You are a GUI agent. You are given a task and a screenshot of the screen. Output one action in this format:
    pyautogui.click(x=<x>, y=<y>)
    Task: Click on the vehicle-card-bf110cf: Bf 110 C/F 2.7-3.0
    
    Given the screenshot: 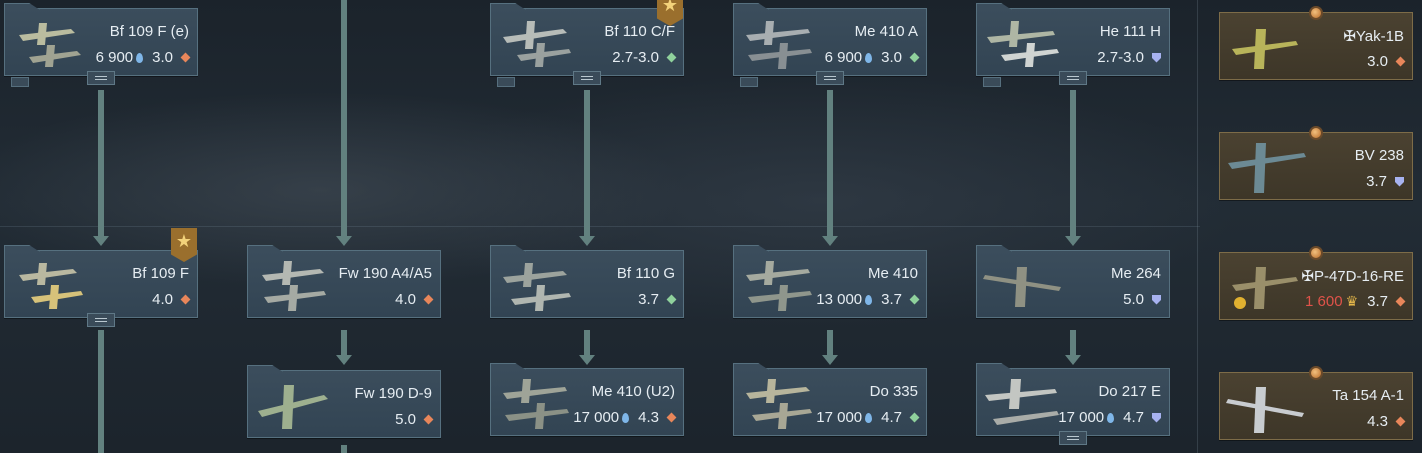 What is the action you would take?
    pyautogui.click(x=587, y=47)
    